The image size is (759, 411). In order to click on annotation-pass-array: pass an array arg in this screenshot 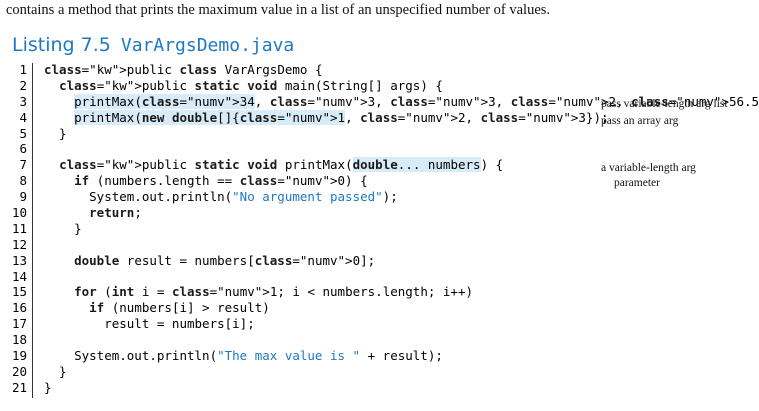, I will do `click(640, 121)`.